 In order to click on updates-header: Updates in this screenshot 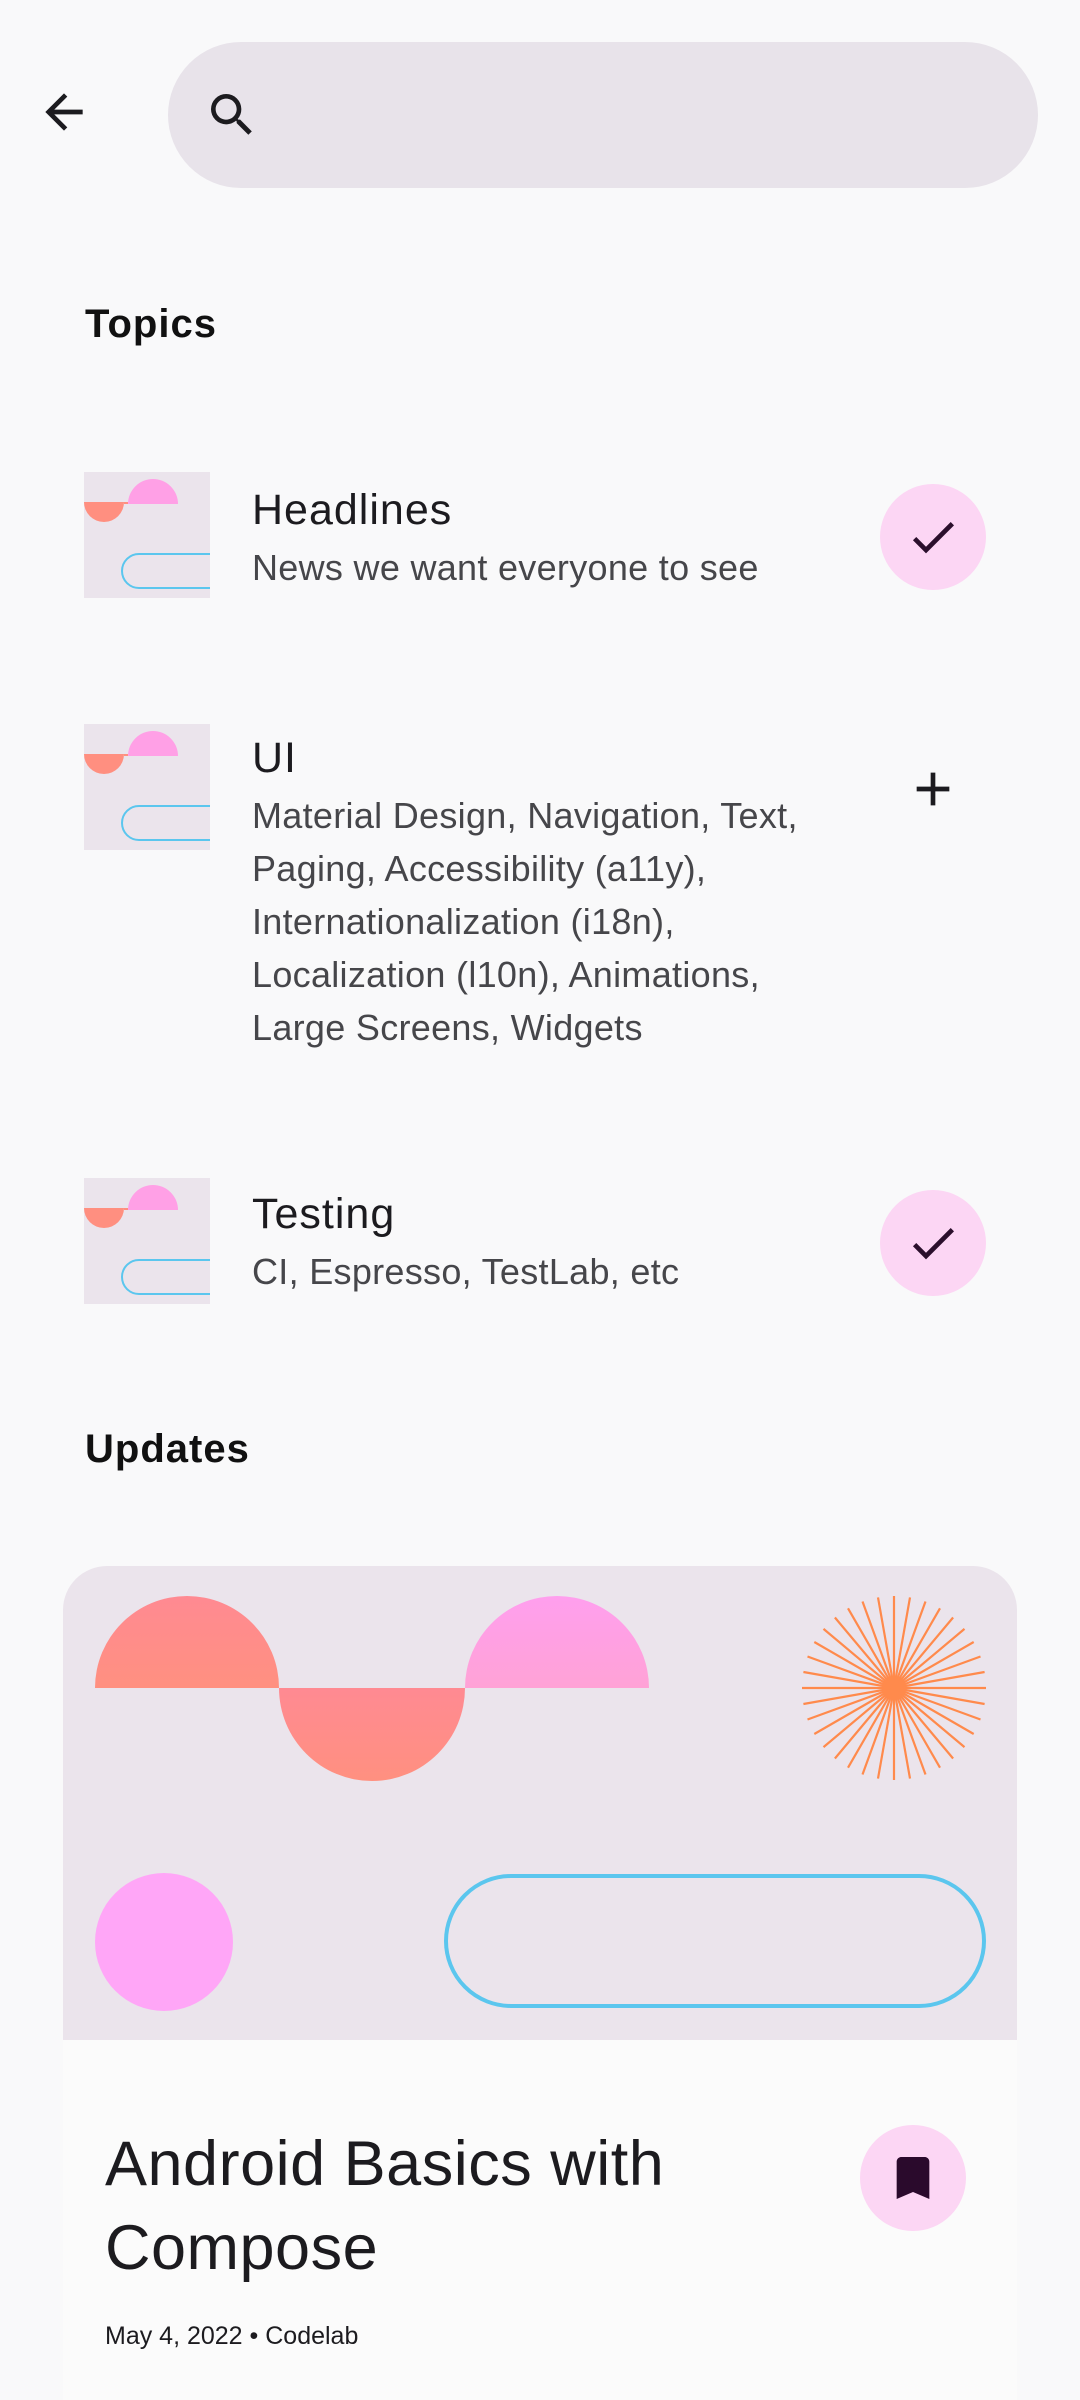, I will do `click(167, 1449)`.